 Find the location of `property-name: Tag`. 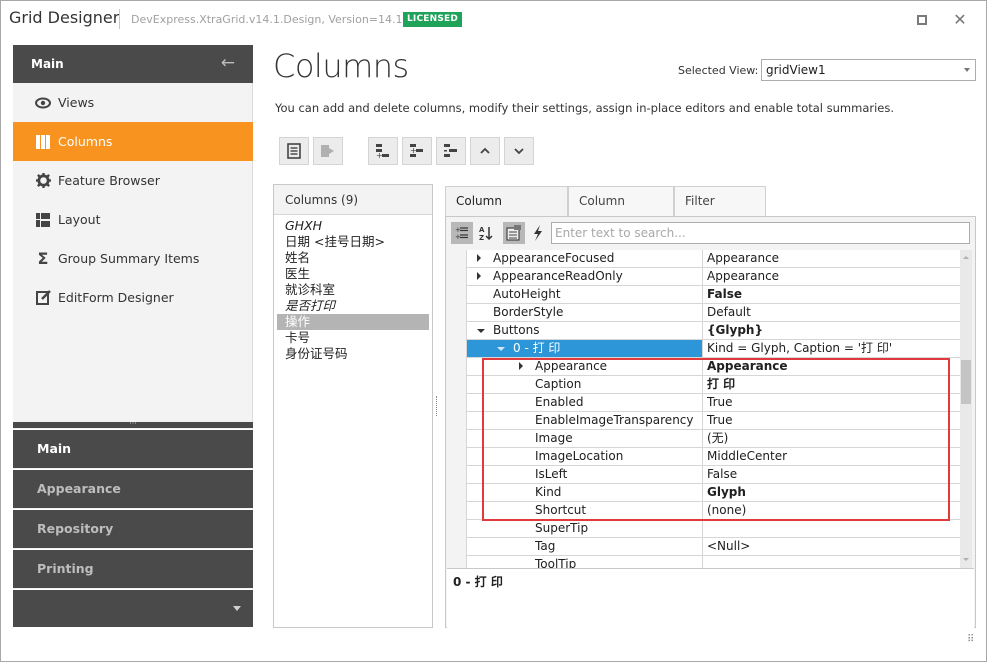

property-name: Tag is located at coordinates (585, 546).